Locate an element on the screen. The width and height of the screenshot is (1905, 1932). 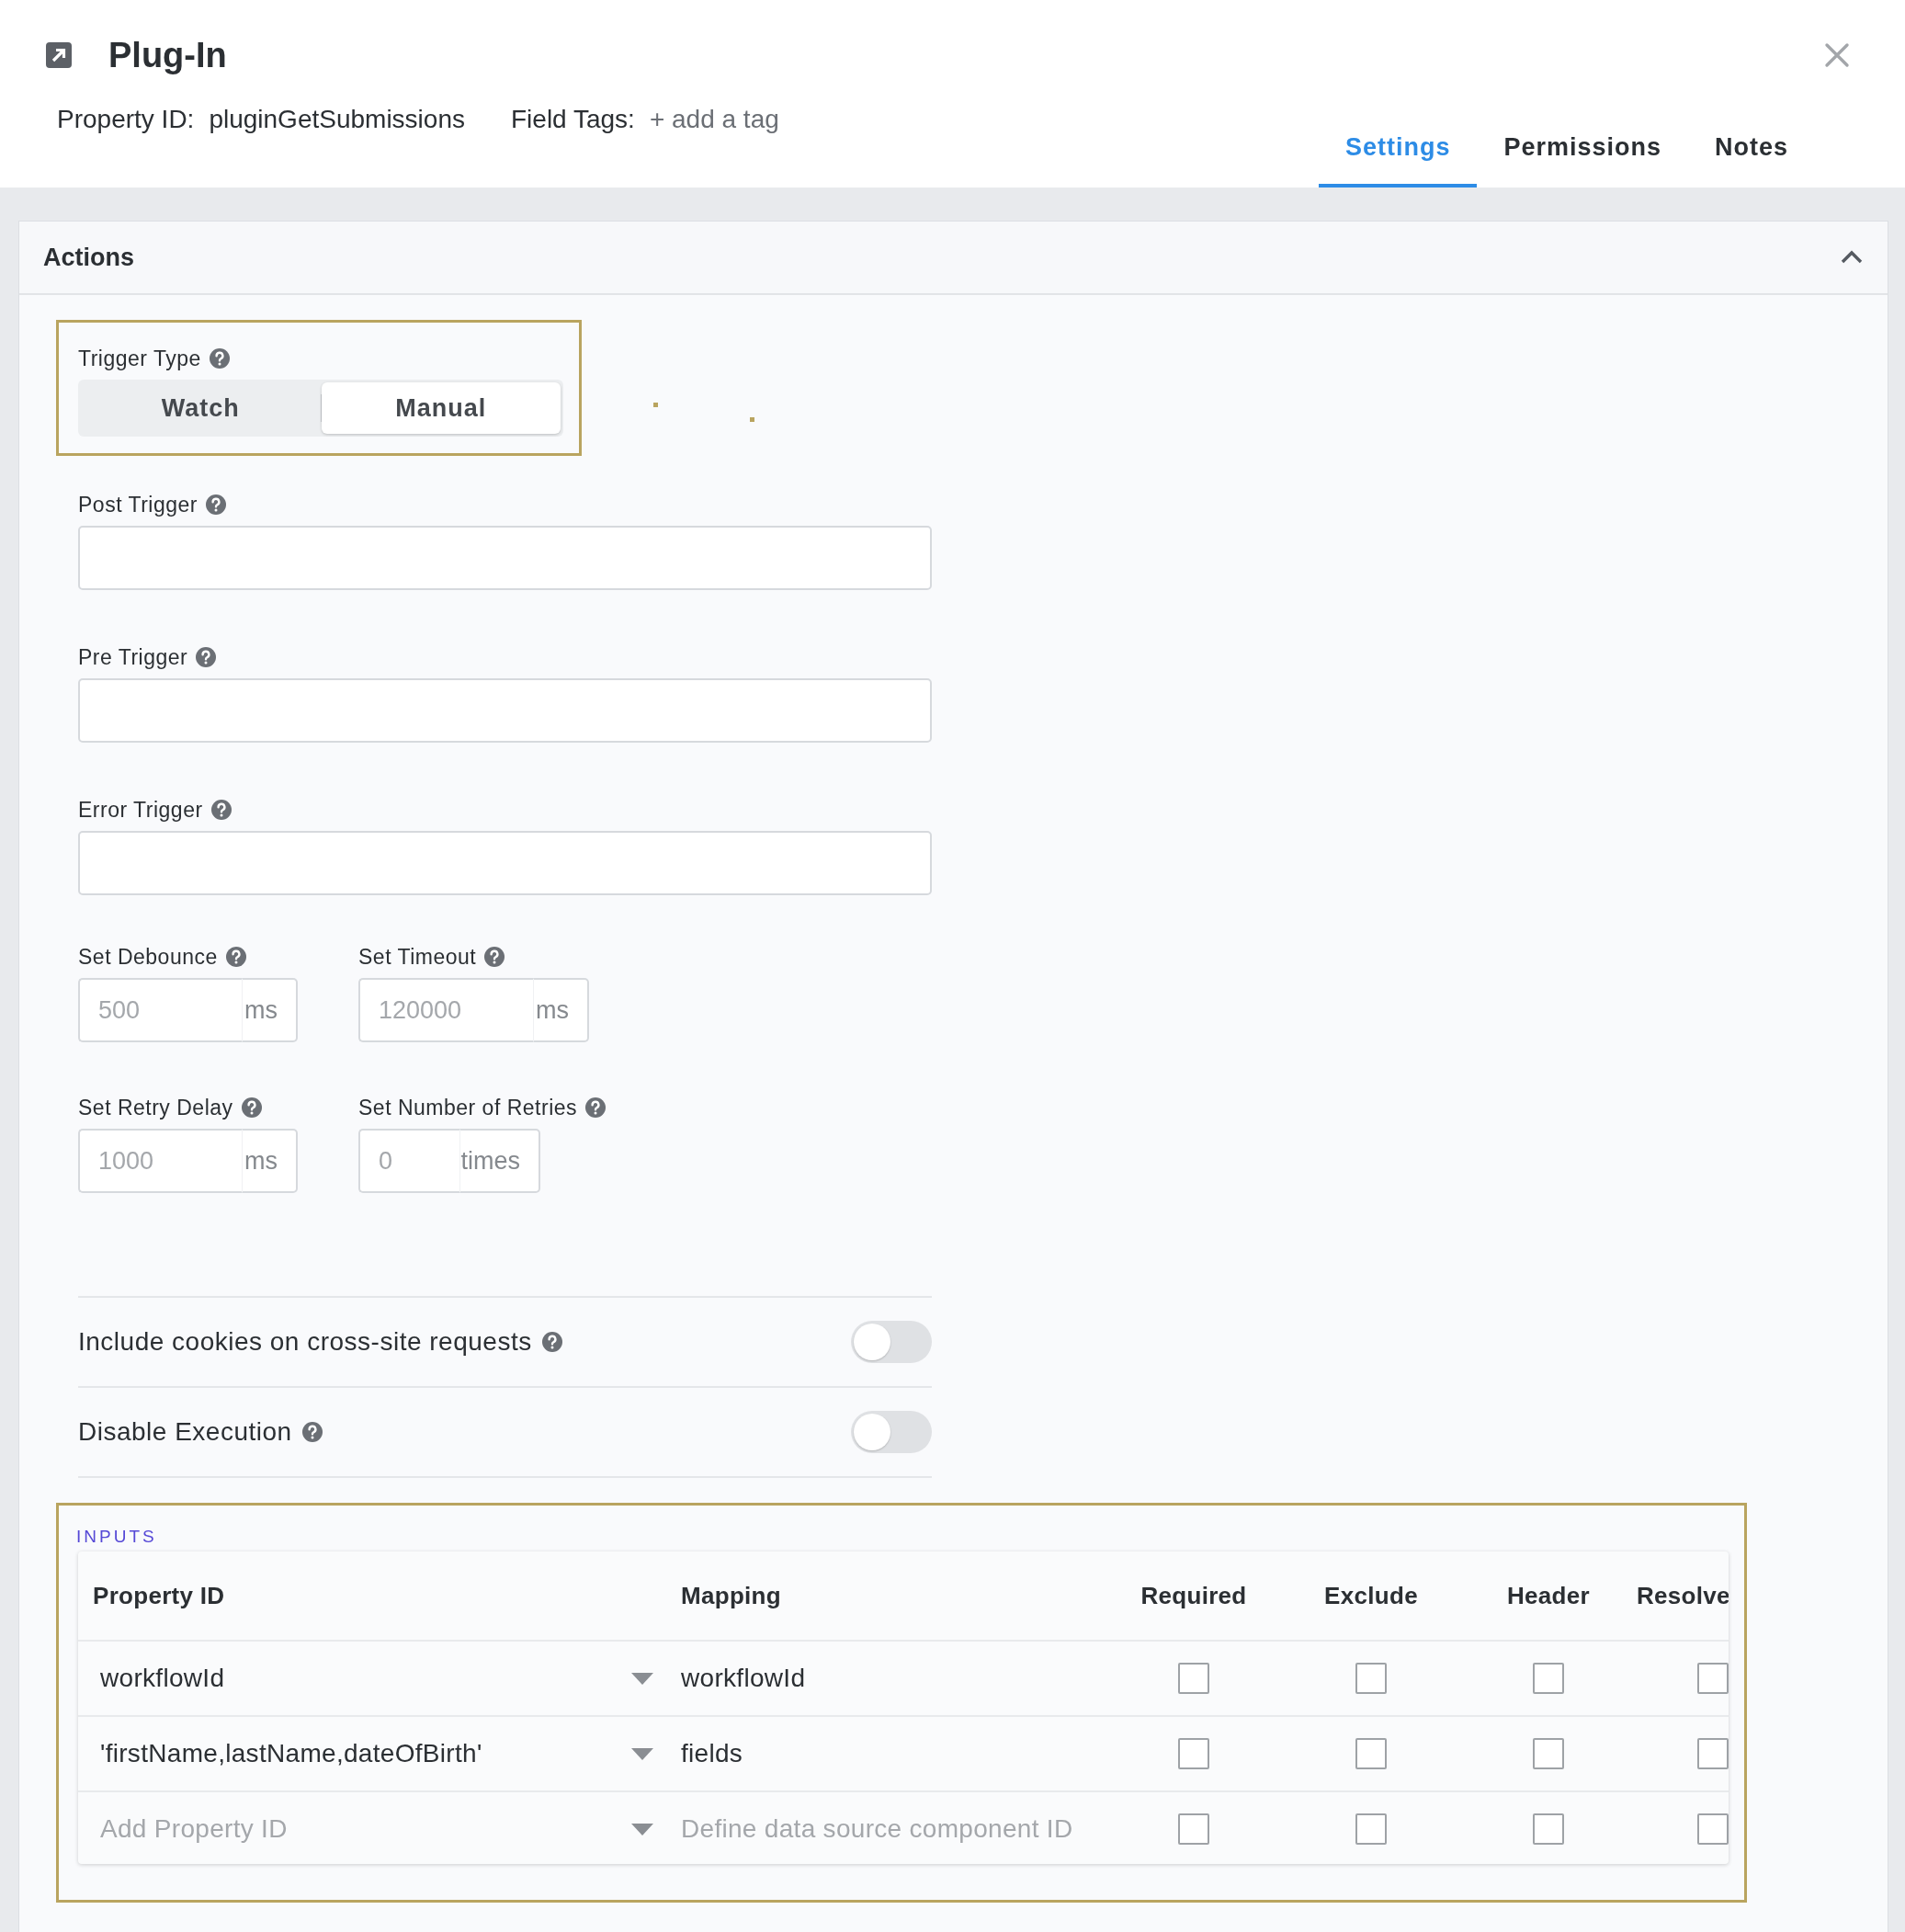
add-tag-link: + add a tag is located at coordinates (714, 120).